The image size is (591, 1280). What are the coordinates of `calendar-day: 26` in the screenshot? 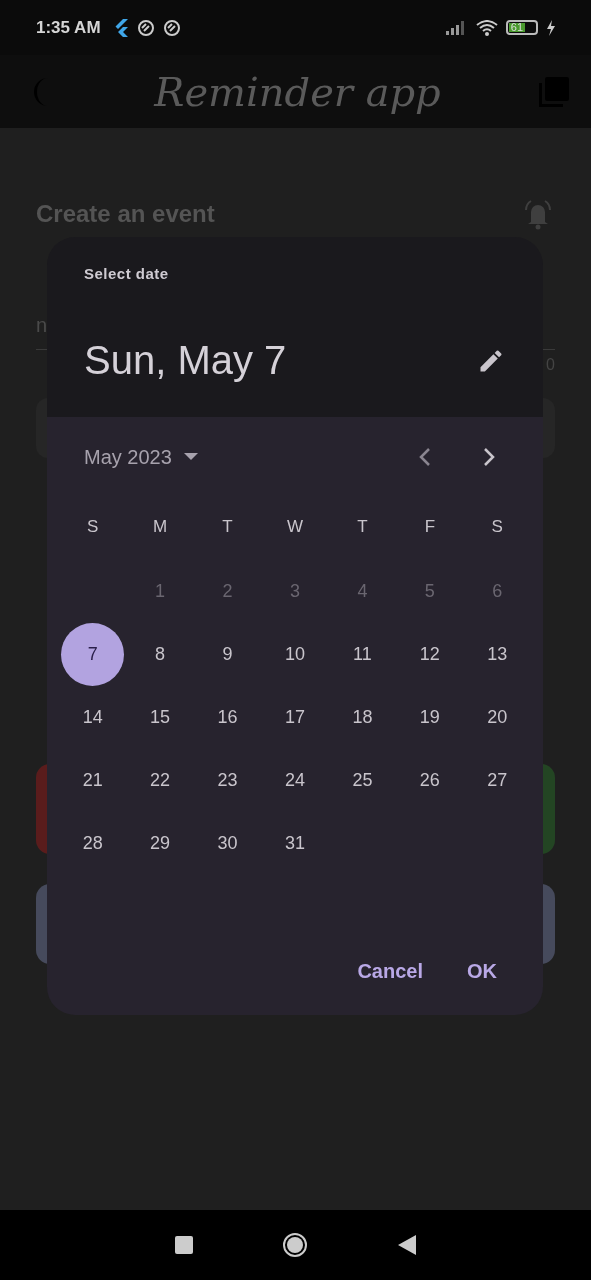 It's located at (430, 780).